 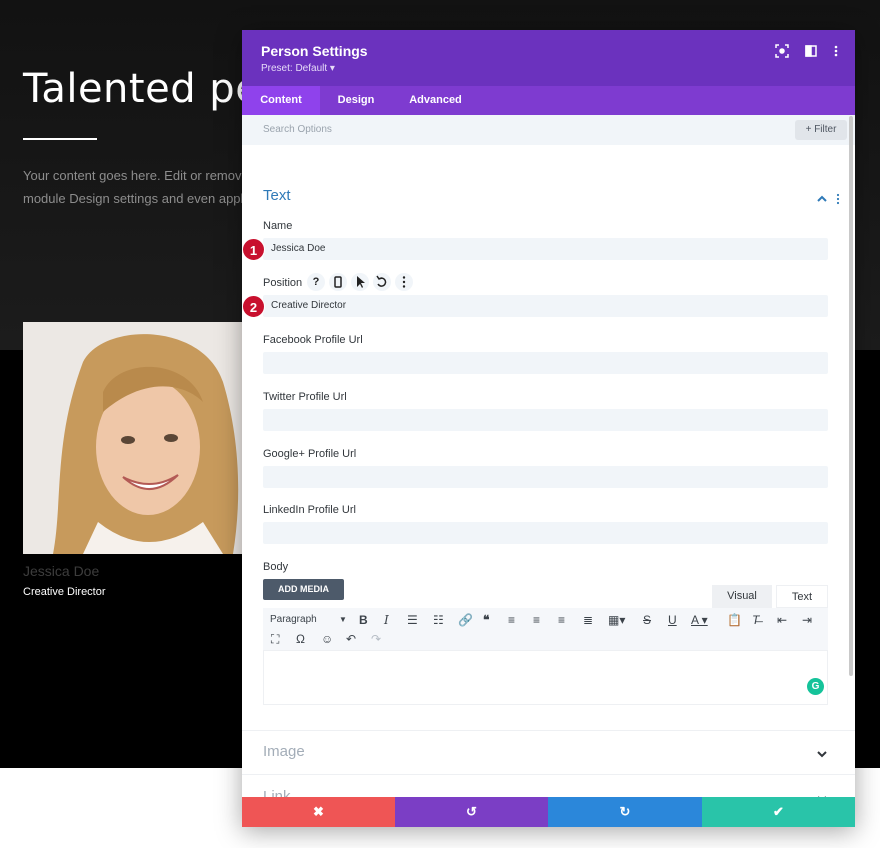 What do you see at coordinates (376, 639) in the screenshot?
I see `editor-redo-icon: ↷` at bounding box center [376, 639].